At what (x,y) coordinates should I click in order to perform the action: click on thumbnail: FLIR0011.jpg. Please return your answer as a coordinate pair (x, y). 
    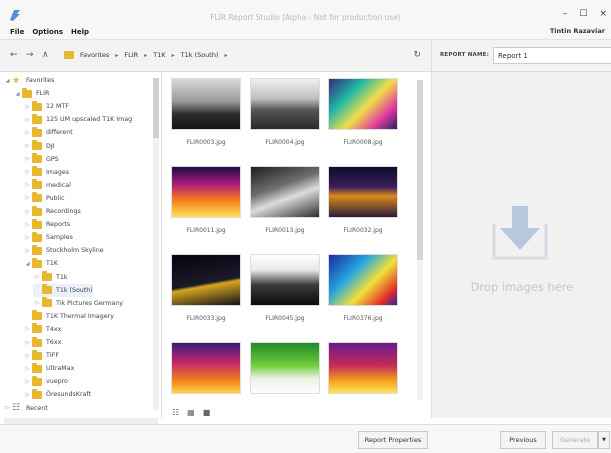
    Looking at the image, I should click on (206, 200).